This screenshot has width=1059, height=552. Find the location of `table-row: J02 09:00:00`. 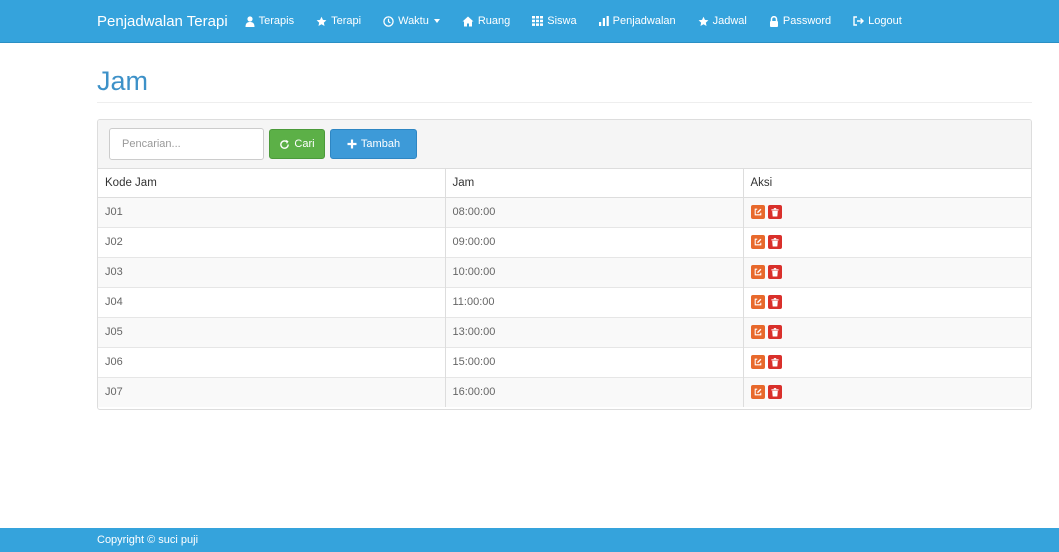

table-row: J02 09:00:00 is located at coordinates (565, 241).